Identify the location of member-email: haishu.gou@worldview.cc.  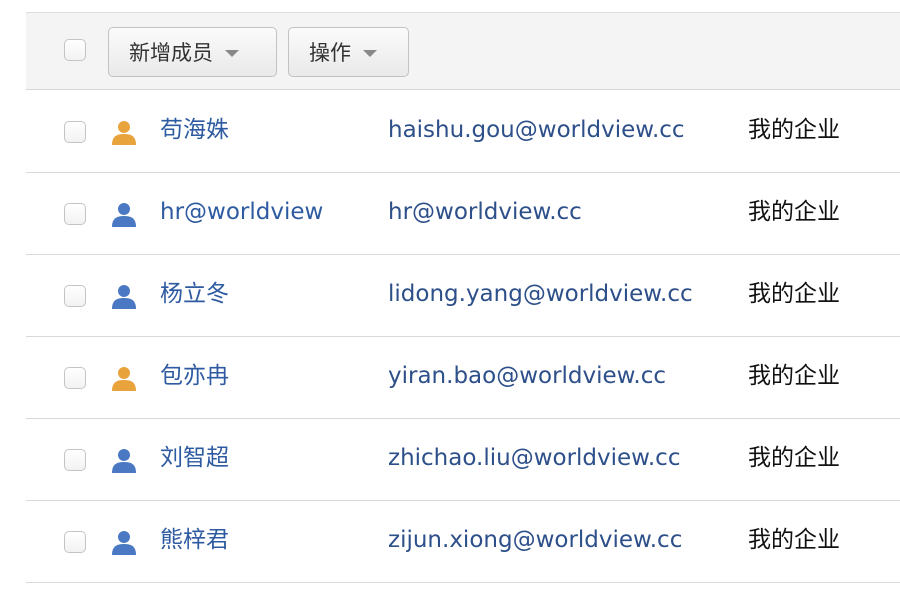
(536, 130).